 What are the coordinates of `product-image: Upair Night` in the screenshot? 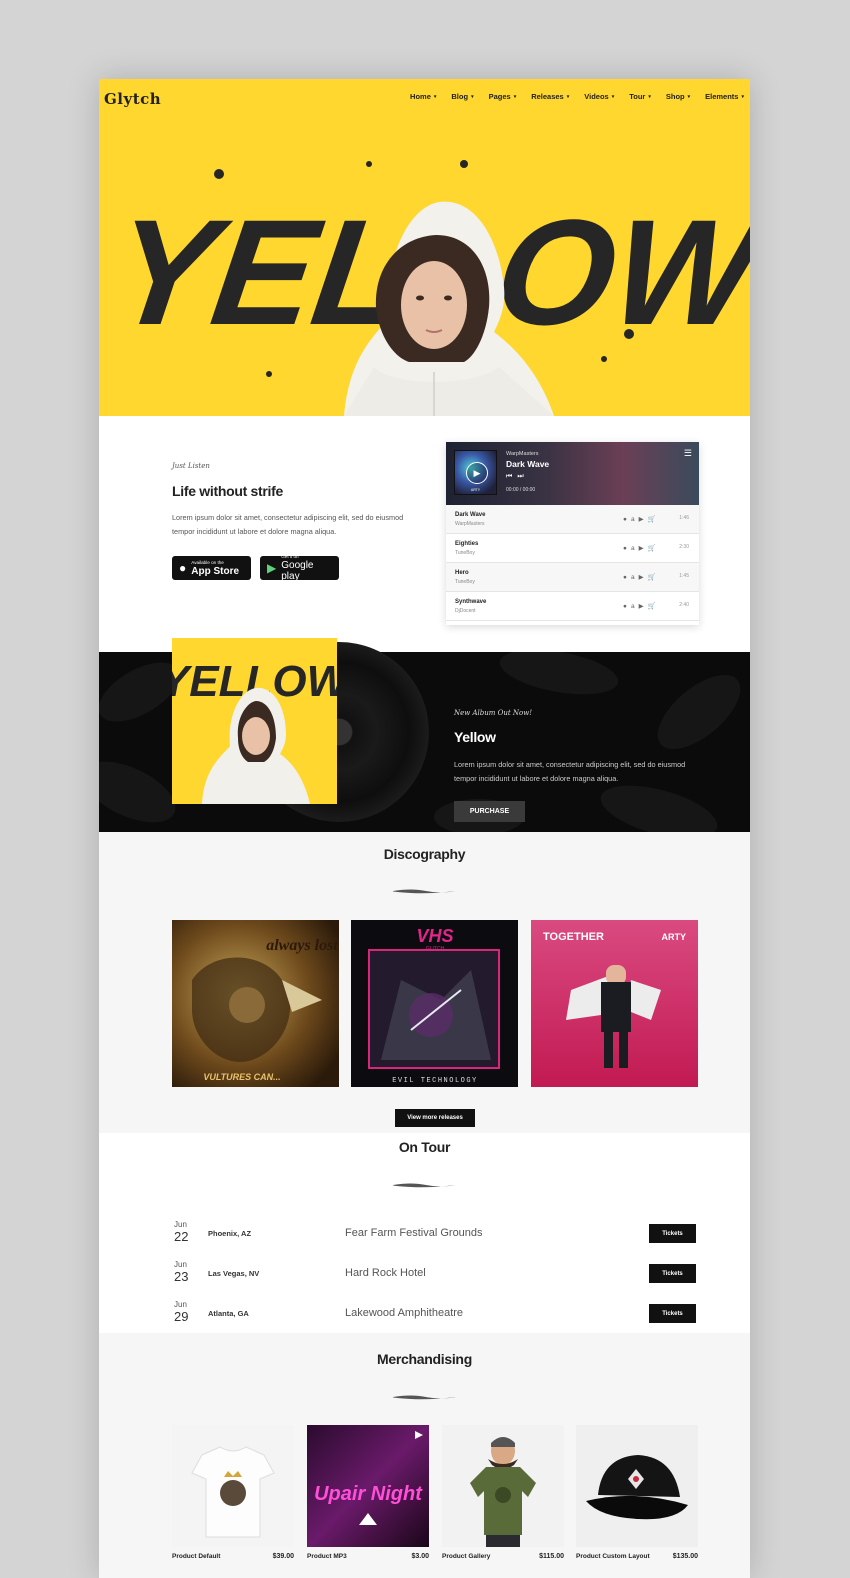 It's located at (368, 1486).